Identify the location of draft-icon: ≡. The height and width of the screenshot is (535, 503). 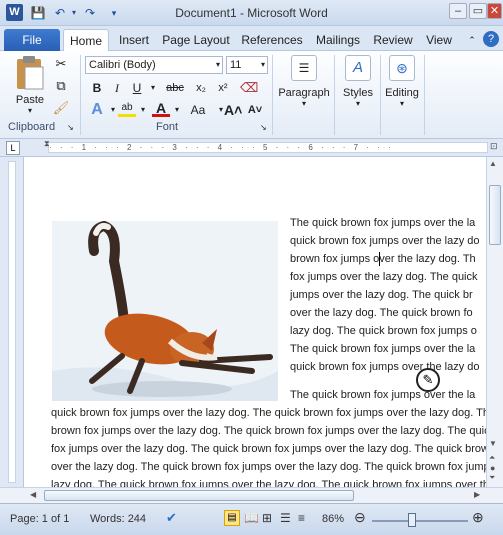
(301, 518).